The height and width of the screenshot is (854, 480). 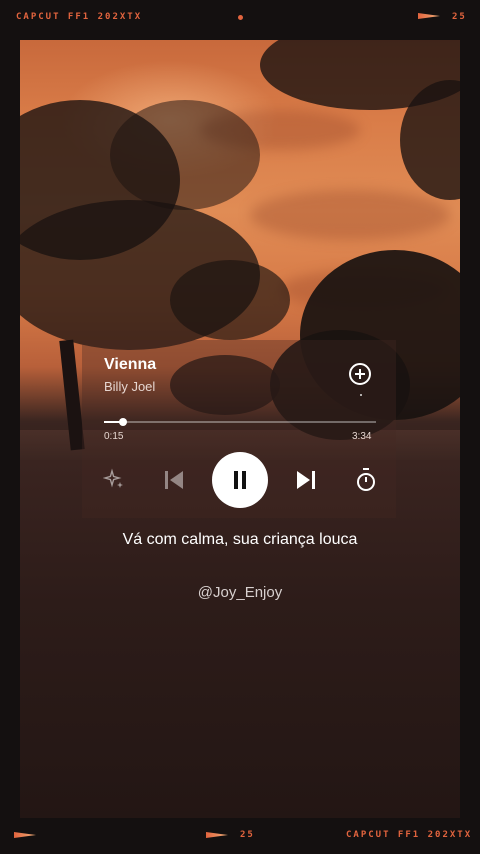 I want to click on film-label-top-right: 25, so click(x=459, y=17).